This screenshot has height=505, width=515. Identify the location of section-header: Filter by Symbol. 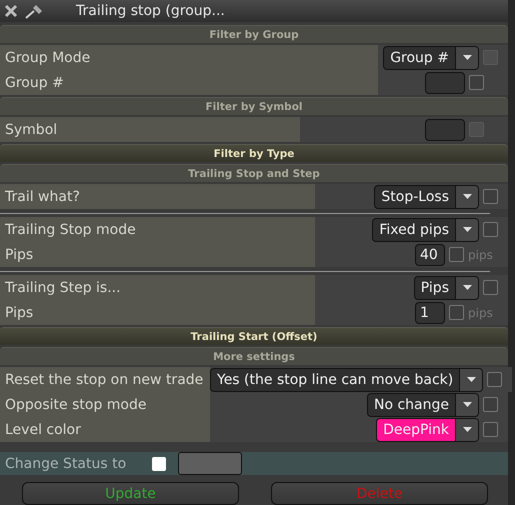
(254, 106).